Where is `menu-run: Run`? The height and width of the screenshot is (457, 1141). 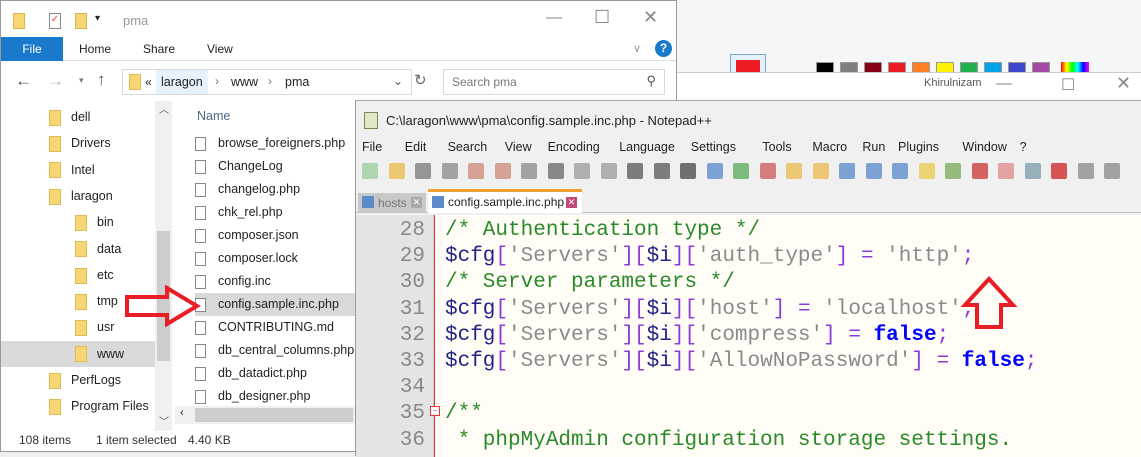
menu-run: Run is located at coordinates (873, 147).